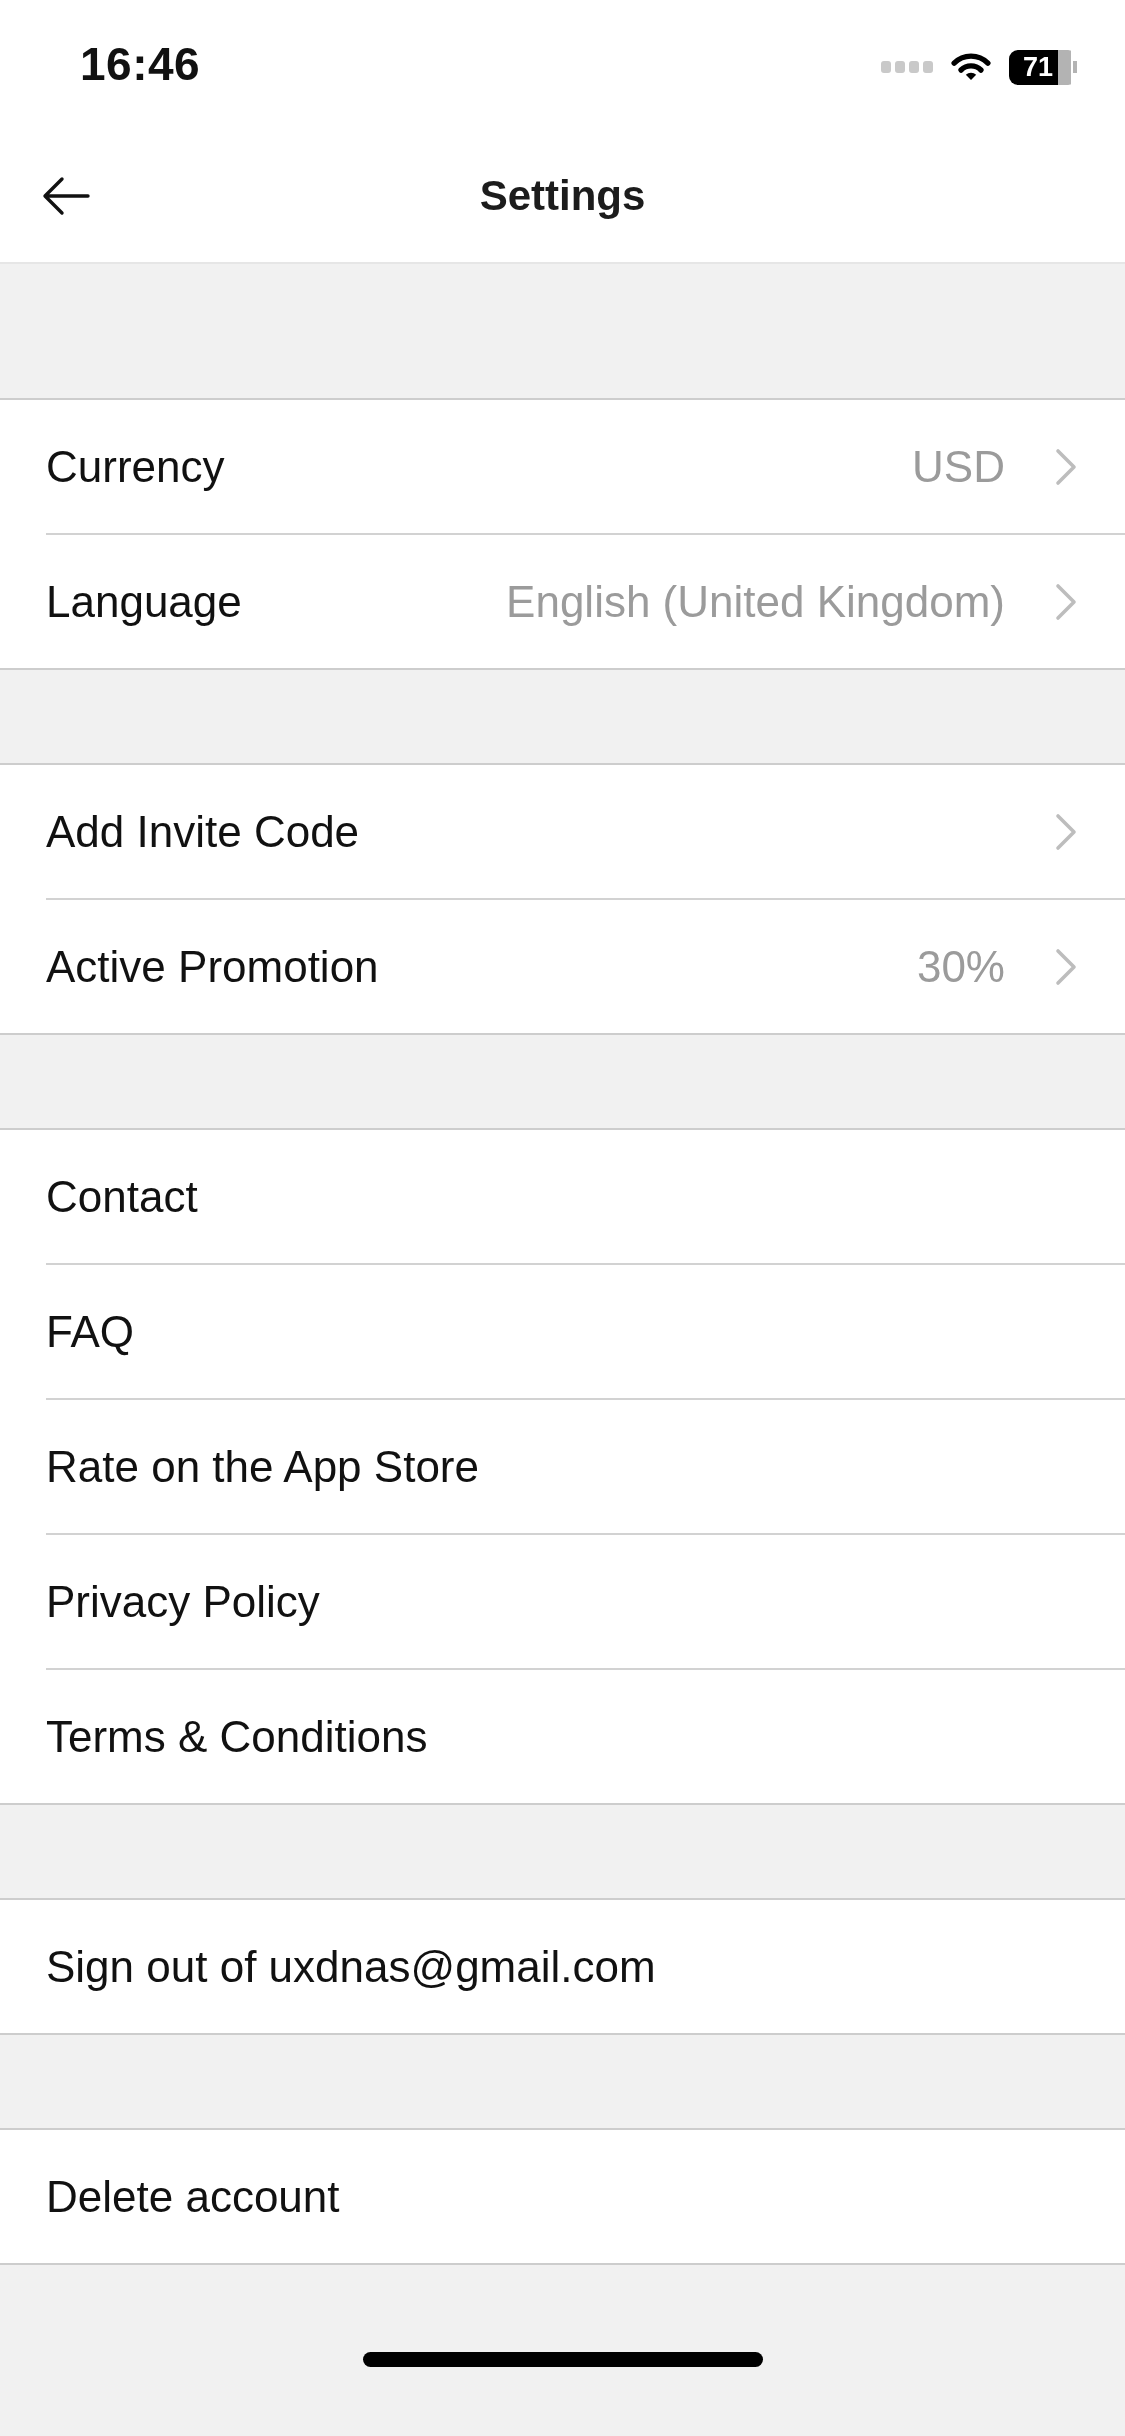 This screenshot has height=2436, width=1125. Describe the element at coordinates (971, 67) in the screenshot. I see `wifi-icon` at that location.